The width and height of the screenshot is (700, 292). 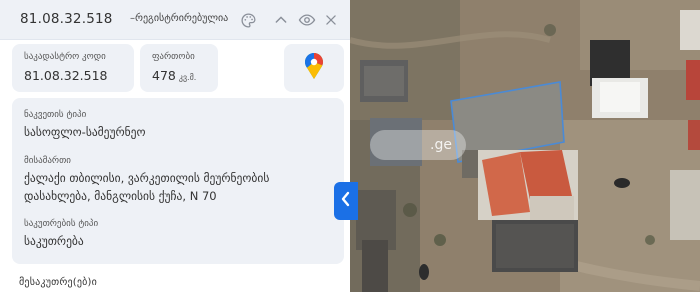 What do you see at coordinates (248, 20) in the screenshot?
I see `palette-icon` at bounding box center [248, 20].